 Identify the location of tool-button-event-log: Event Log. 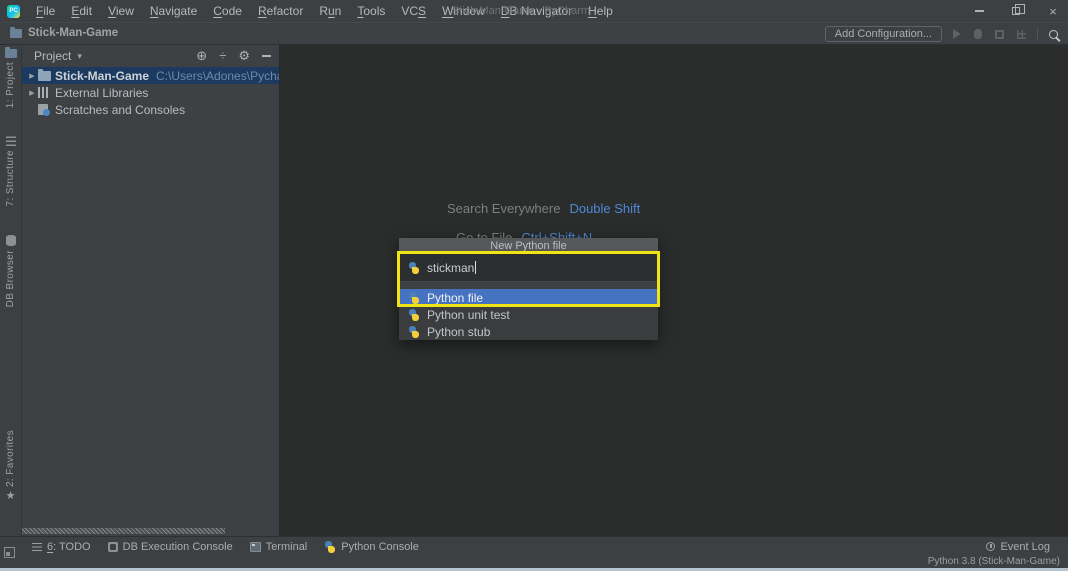
(1018, 547).